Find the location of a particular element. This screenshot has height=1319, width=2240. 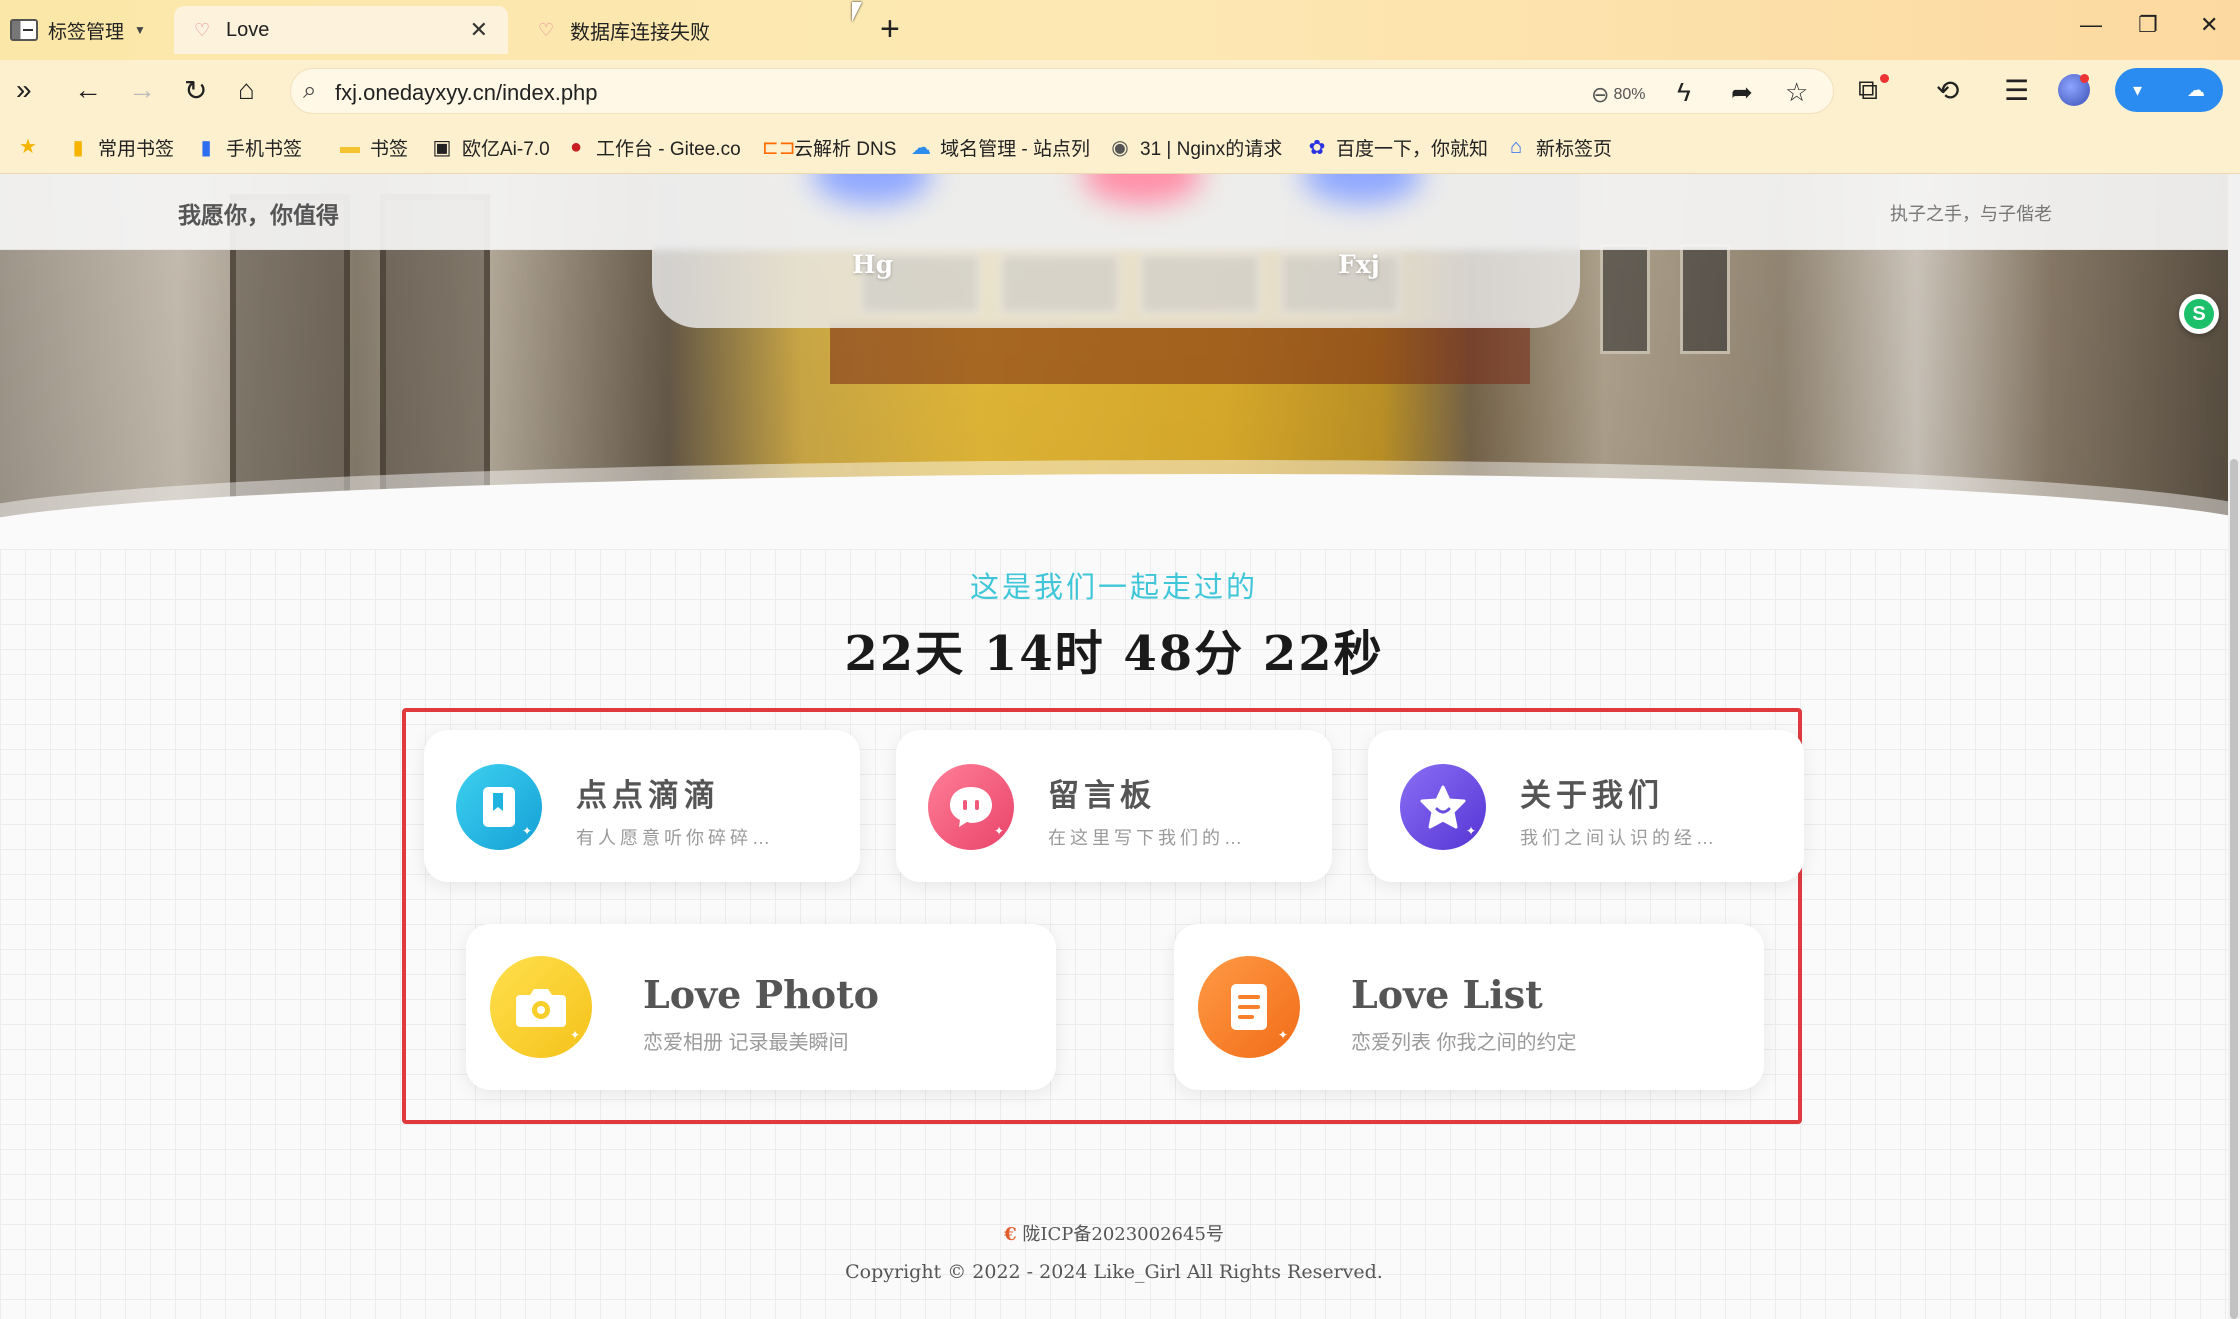

avatar-left is located at coordinates (872, 189).